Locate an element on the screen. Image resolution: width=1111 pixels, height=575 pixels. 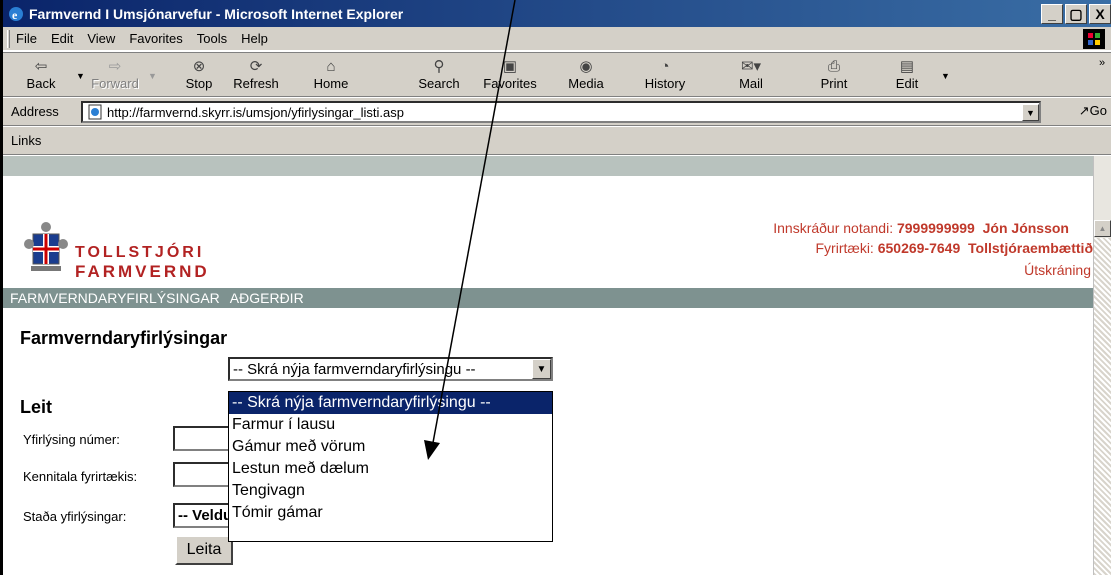
scroll-up-arrow-icon: ▲ is located at coordinates (1102, 228).